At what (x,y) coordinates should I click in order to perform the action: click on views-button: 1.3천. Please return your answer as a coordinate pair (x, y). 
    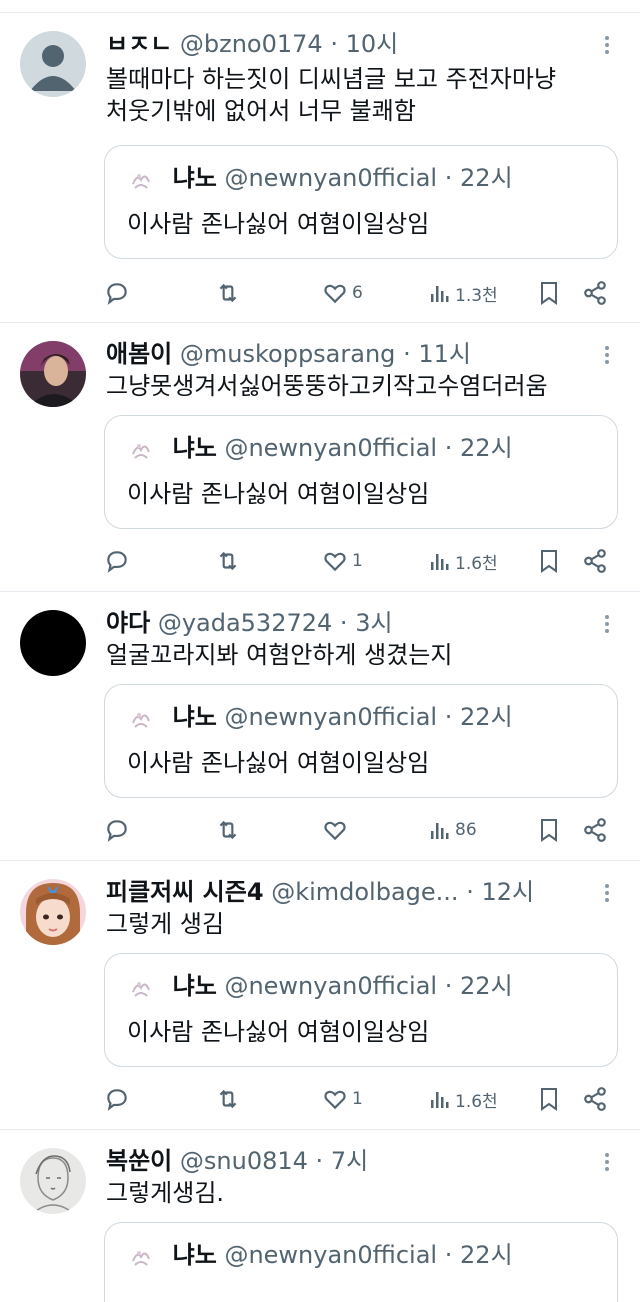
    Looking at the image, I should click on (463, 293).